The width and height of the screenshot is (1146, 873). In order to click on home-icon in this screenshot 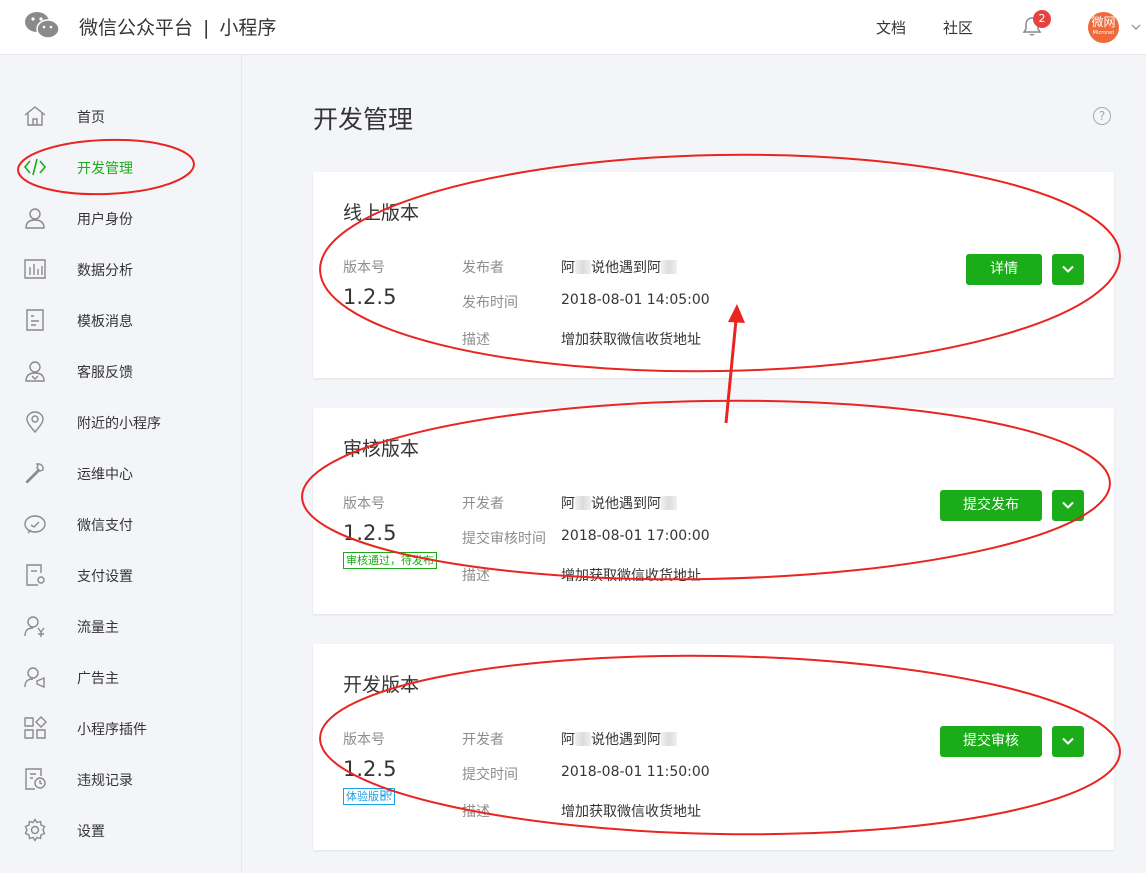, I will do `click(35, 116)`.